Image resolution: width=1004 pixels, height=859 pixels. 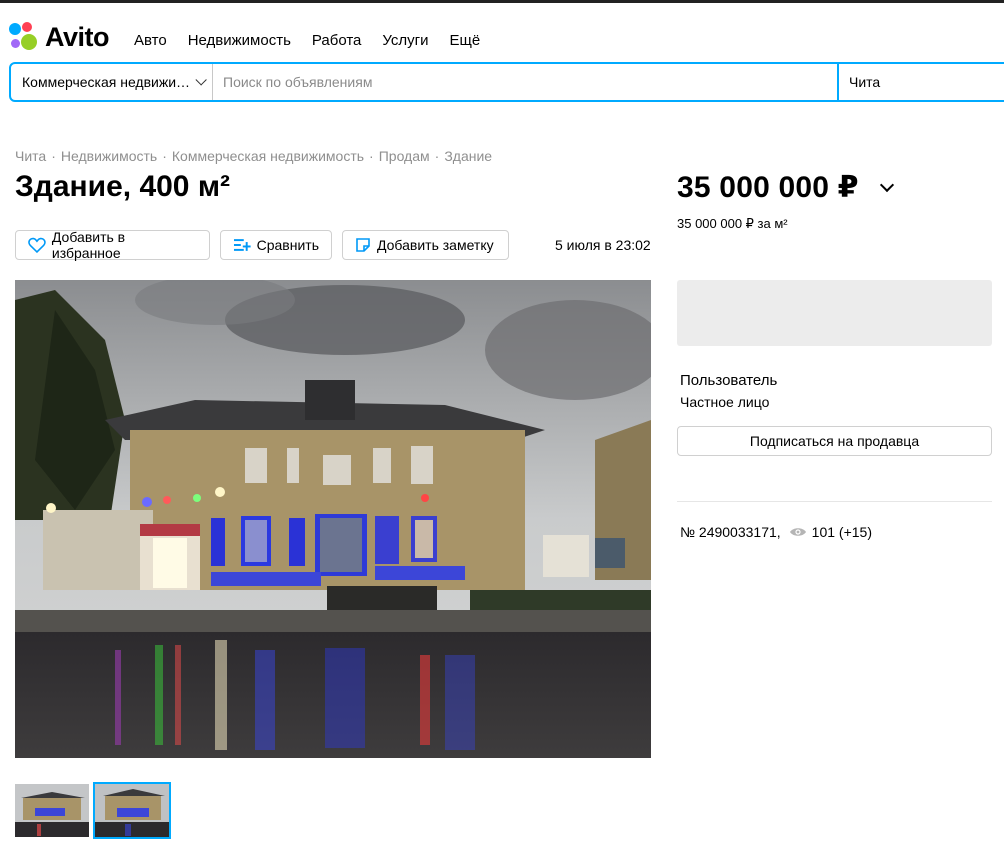 What do you see at coordinates (603, 245) in the screenshot?
I see `publish-date: 5 июля в 23:02` at bounding box center [603, 245].